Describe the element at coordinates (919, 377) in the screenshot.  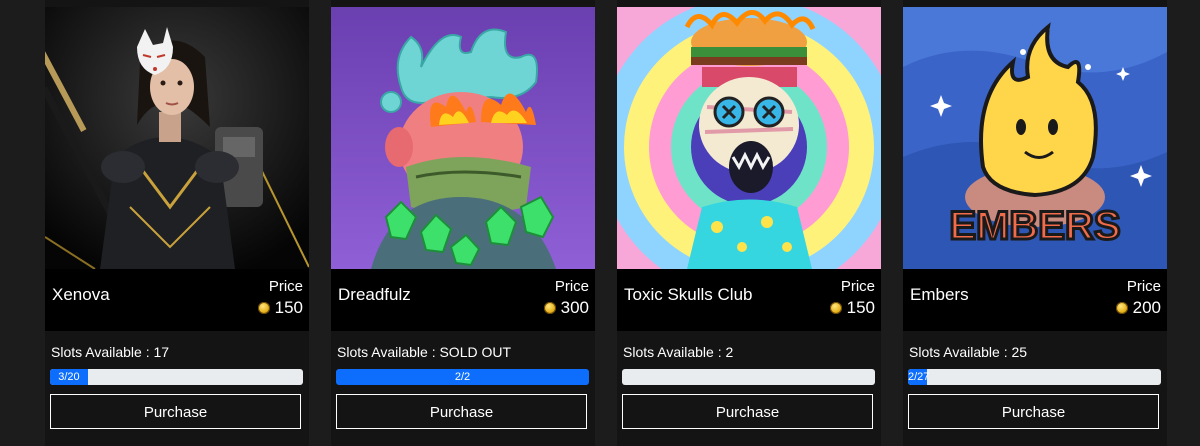
I see `progress-fill: 2/27` at that location.